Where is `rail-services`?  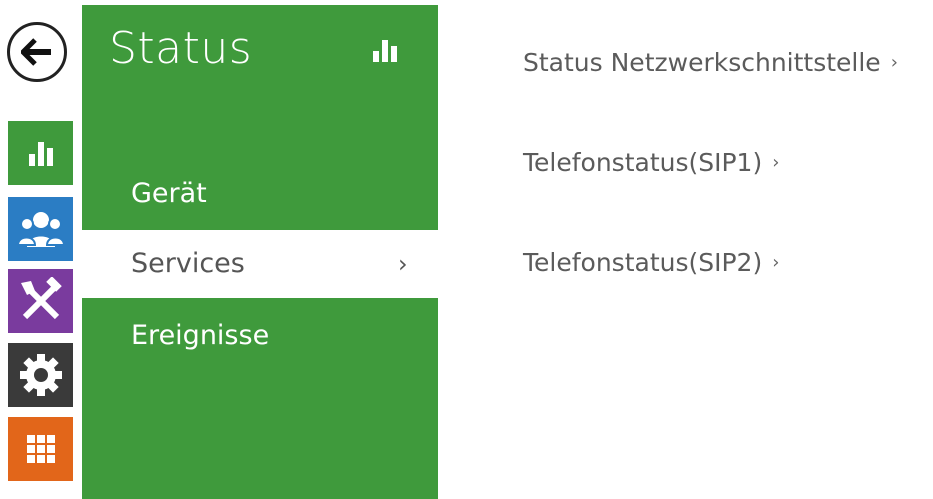
rail-services is located at coordinates (40, 449).